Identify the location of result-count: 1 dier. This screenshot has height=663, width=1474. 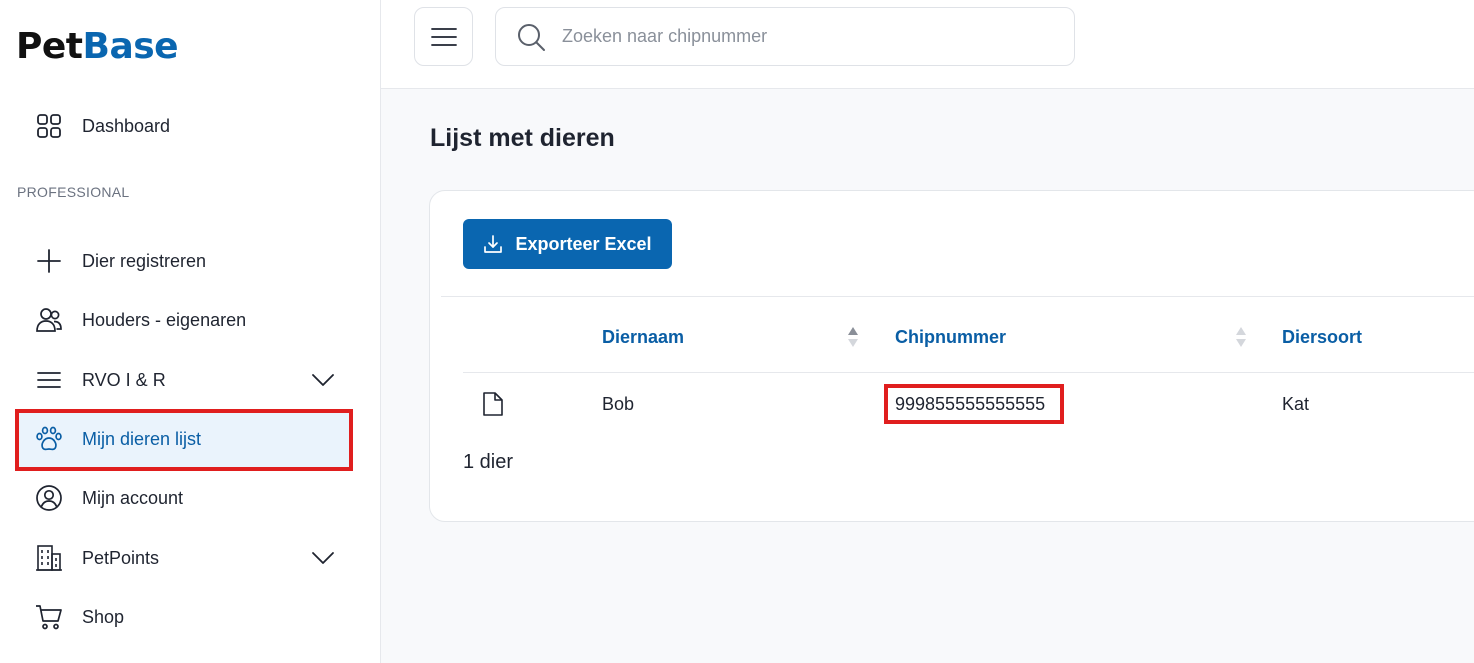
(488, 462).